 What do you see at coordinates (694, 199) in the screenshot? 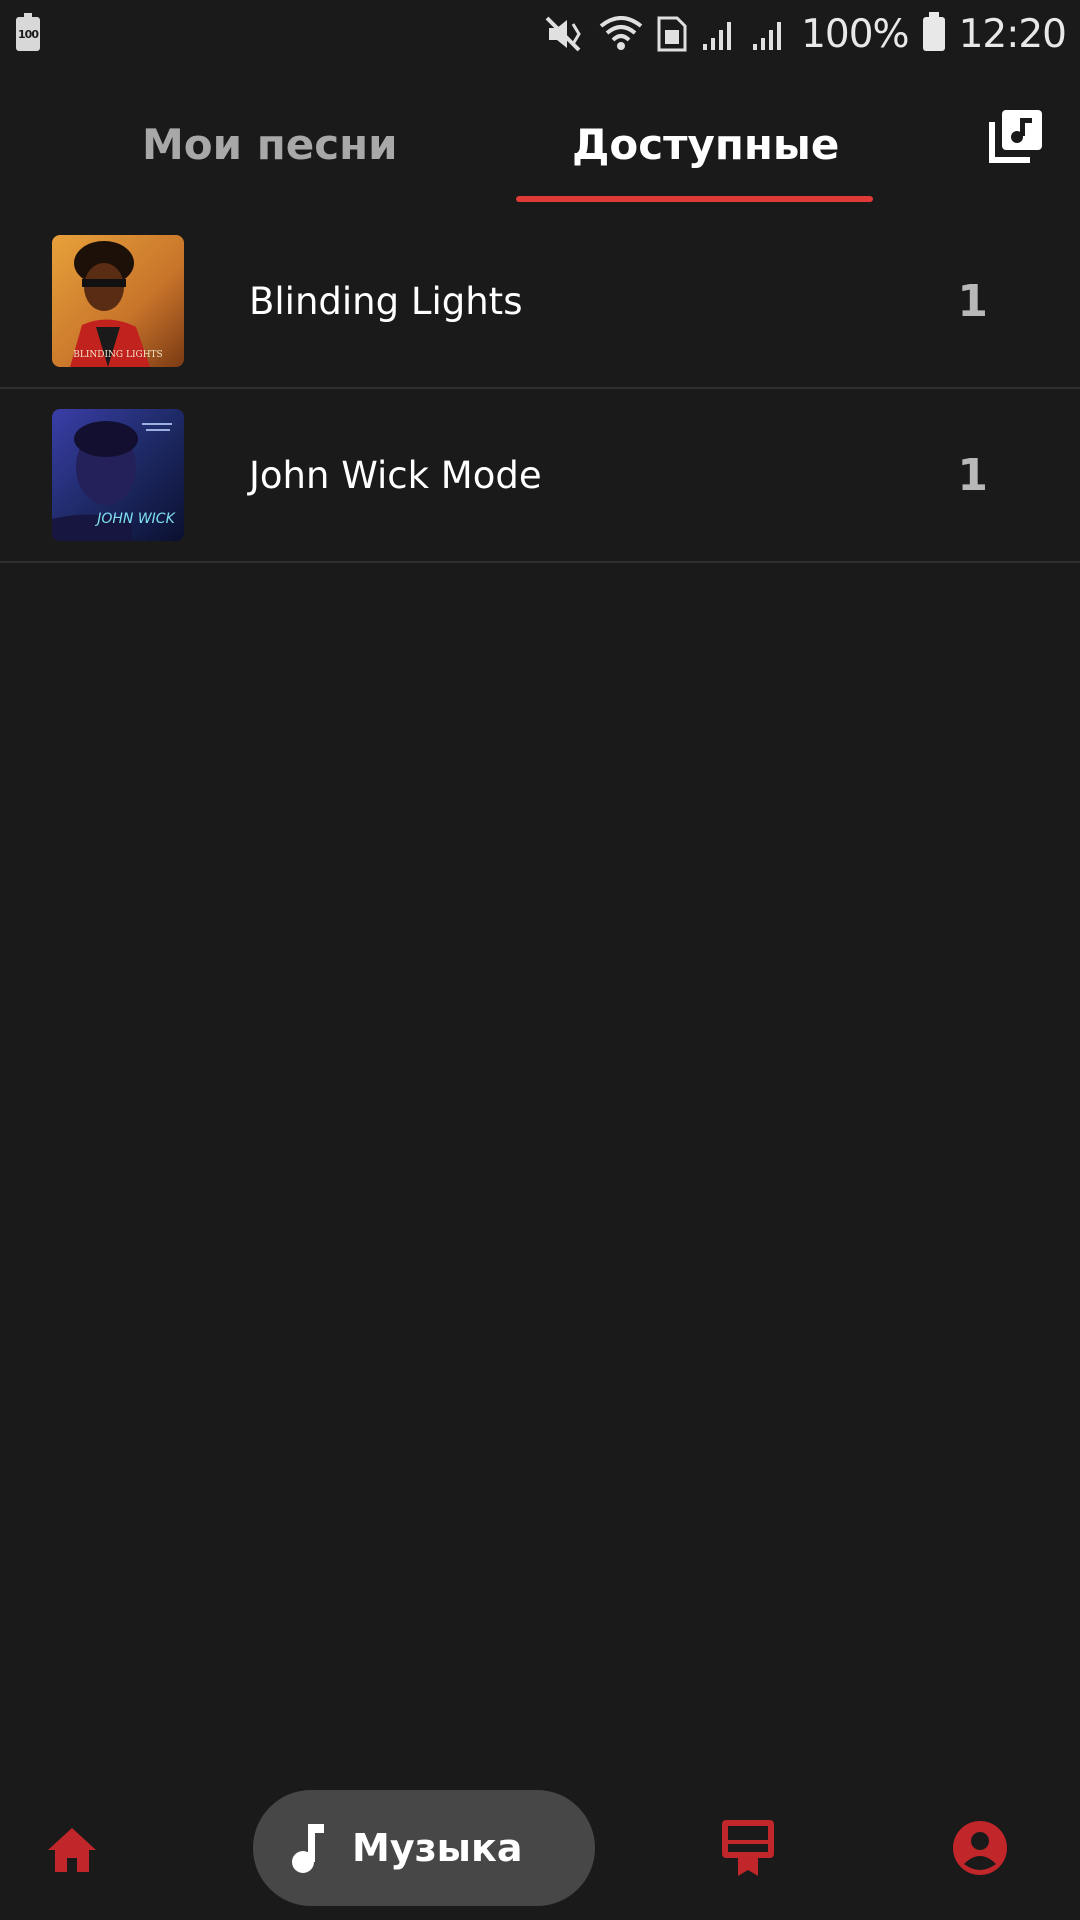
I see `active-tab-indicator` at bounding box center [694, 199].